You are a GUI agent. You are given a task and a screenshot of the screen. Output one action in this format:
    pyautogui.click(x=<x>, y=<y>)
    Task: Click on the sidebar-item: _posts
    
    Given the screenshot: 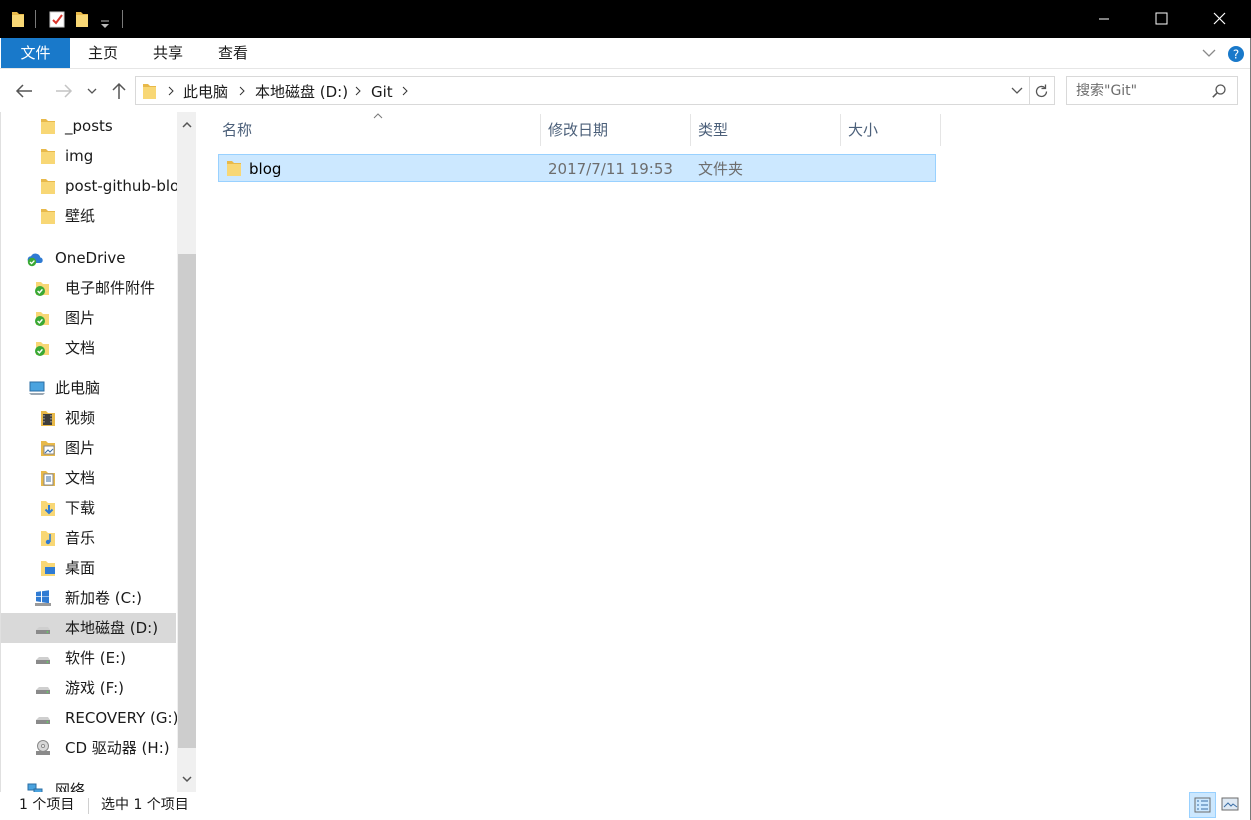 What is the action you would take?
    pyautogui.click(x=88, y=126)
    